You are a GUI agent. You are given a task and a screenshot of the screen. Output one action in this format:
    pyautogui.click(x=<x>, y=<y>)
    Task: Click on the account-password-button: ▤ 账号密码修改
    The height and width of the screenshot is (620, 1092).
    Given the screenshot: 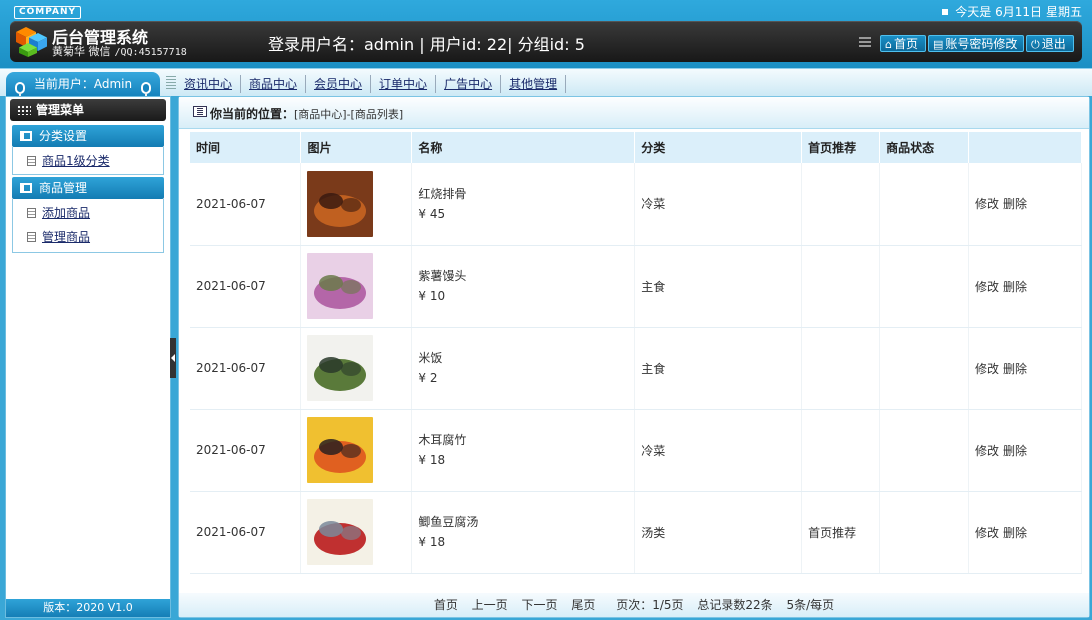 What is the action you would take?
    pyautogui.click(x=976, y=43)
    